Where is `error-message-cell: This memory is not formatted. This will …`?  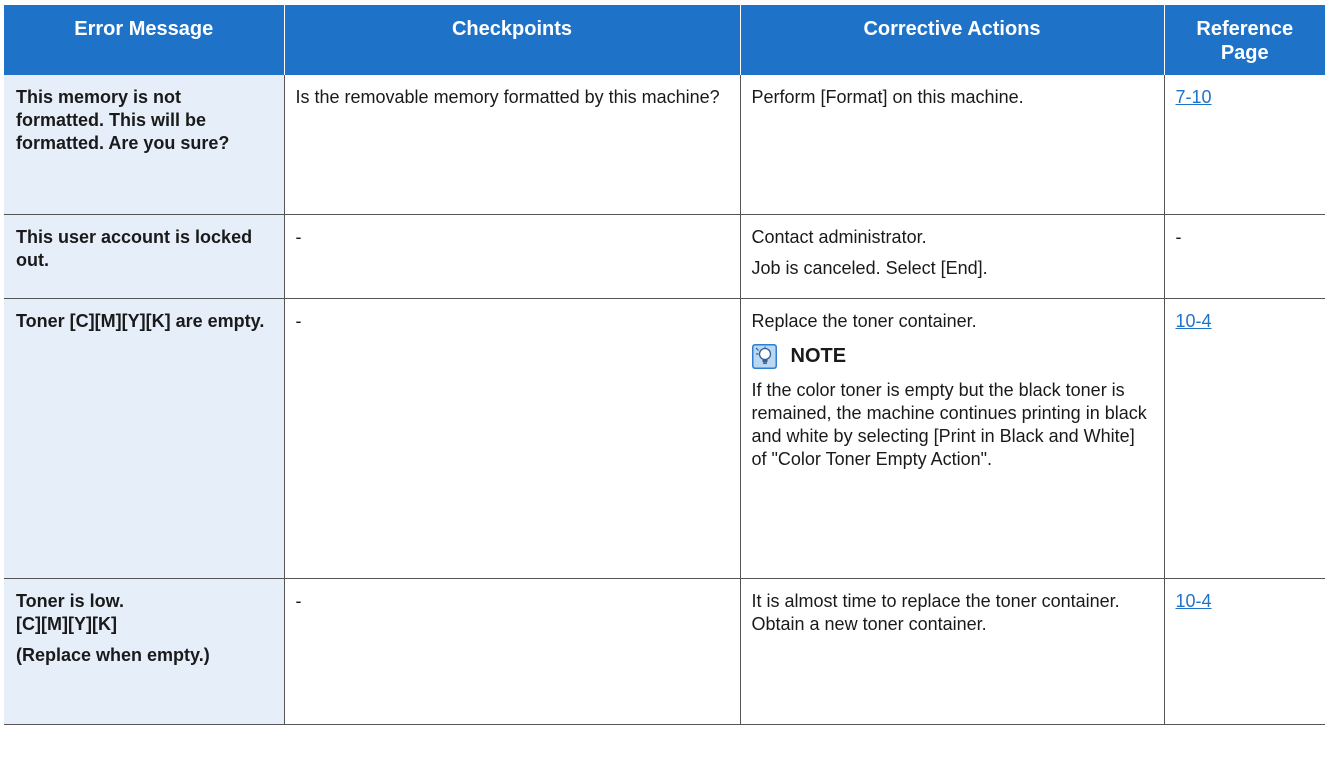 error-message-cell: This memory is not formatted. This will … is located at coordinates (144, 145).